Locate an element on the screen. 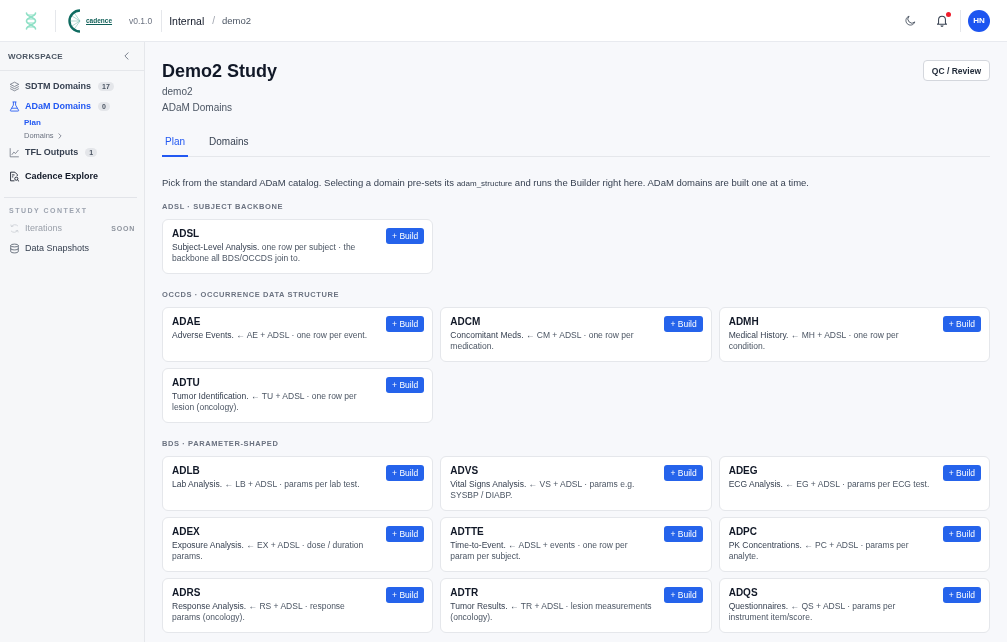 The image size is (1007, 642). logo-icon is located at coordinates (73, 20).